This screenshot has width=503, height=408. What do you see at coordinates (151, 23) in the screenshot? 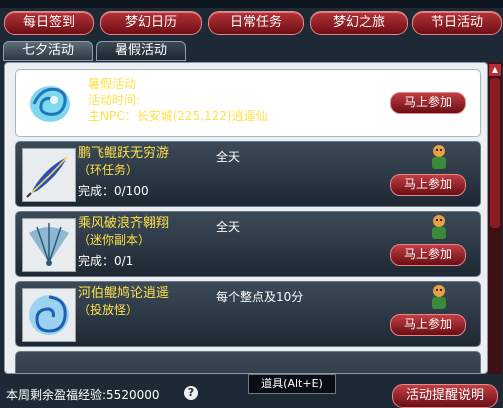
I see `tab-calendar: 梦幻日历` at bounding box center [151, 23].